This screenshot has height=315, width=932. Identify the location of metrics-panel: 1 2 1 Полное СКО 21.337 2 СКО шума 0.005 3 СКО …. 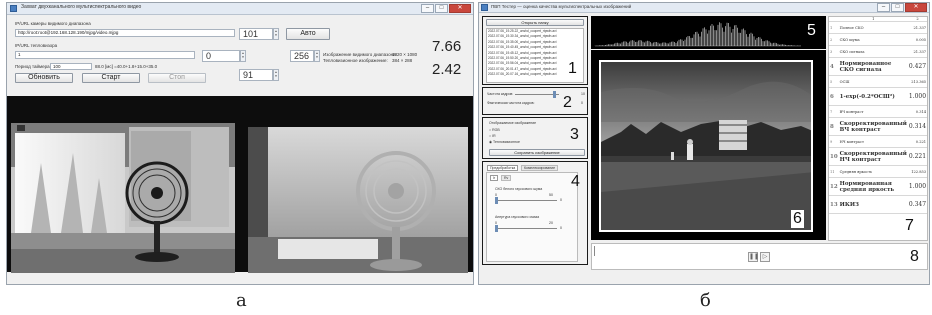
(878, 128).